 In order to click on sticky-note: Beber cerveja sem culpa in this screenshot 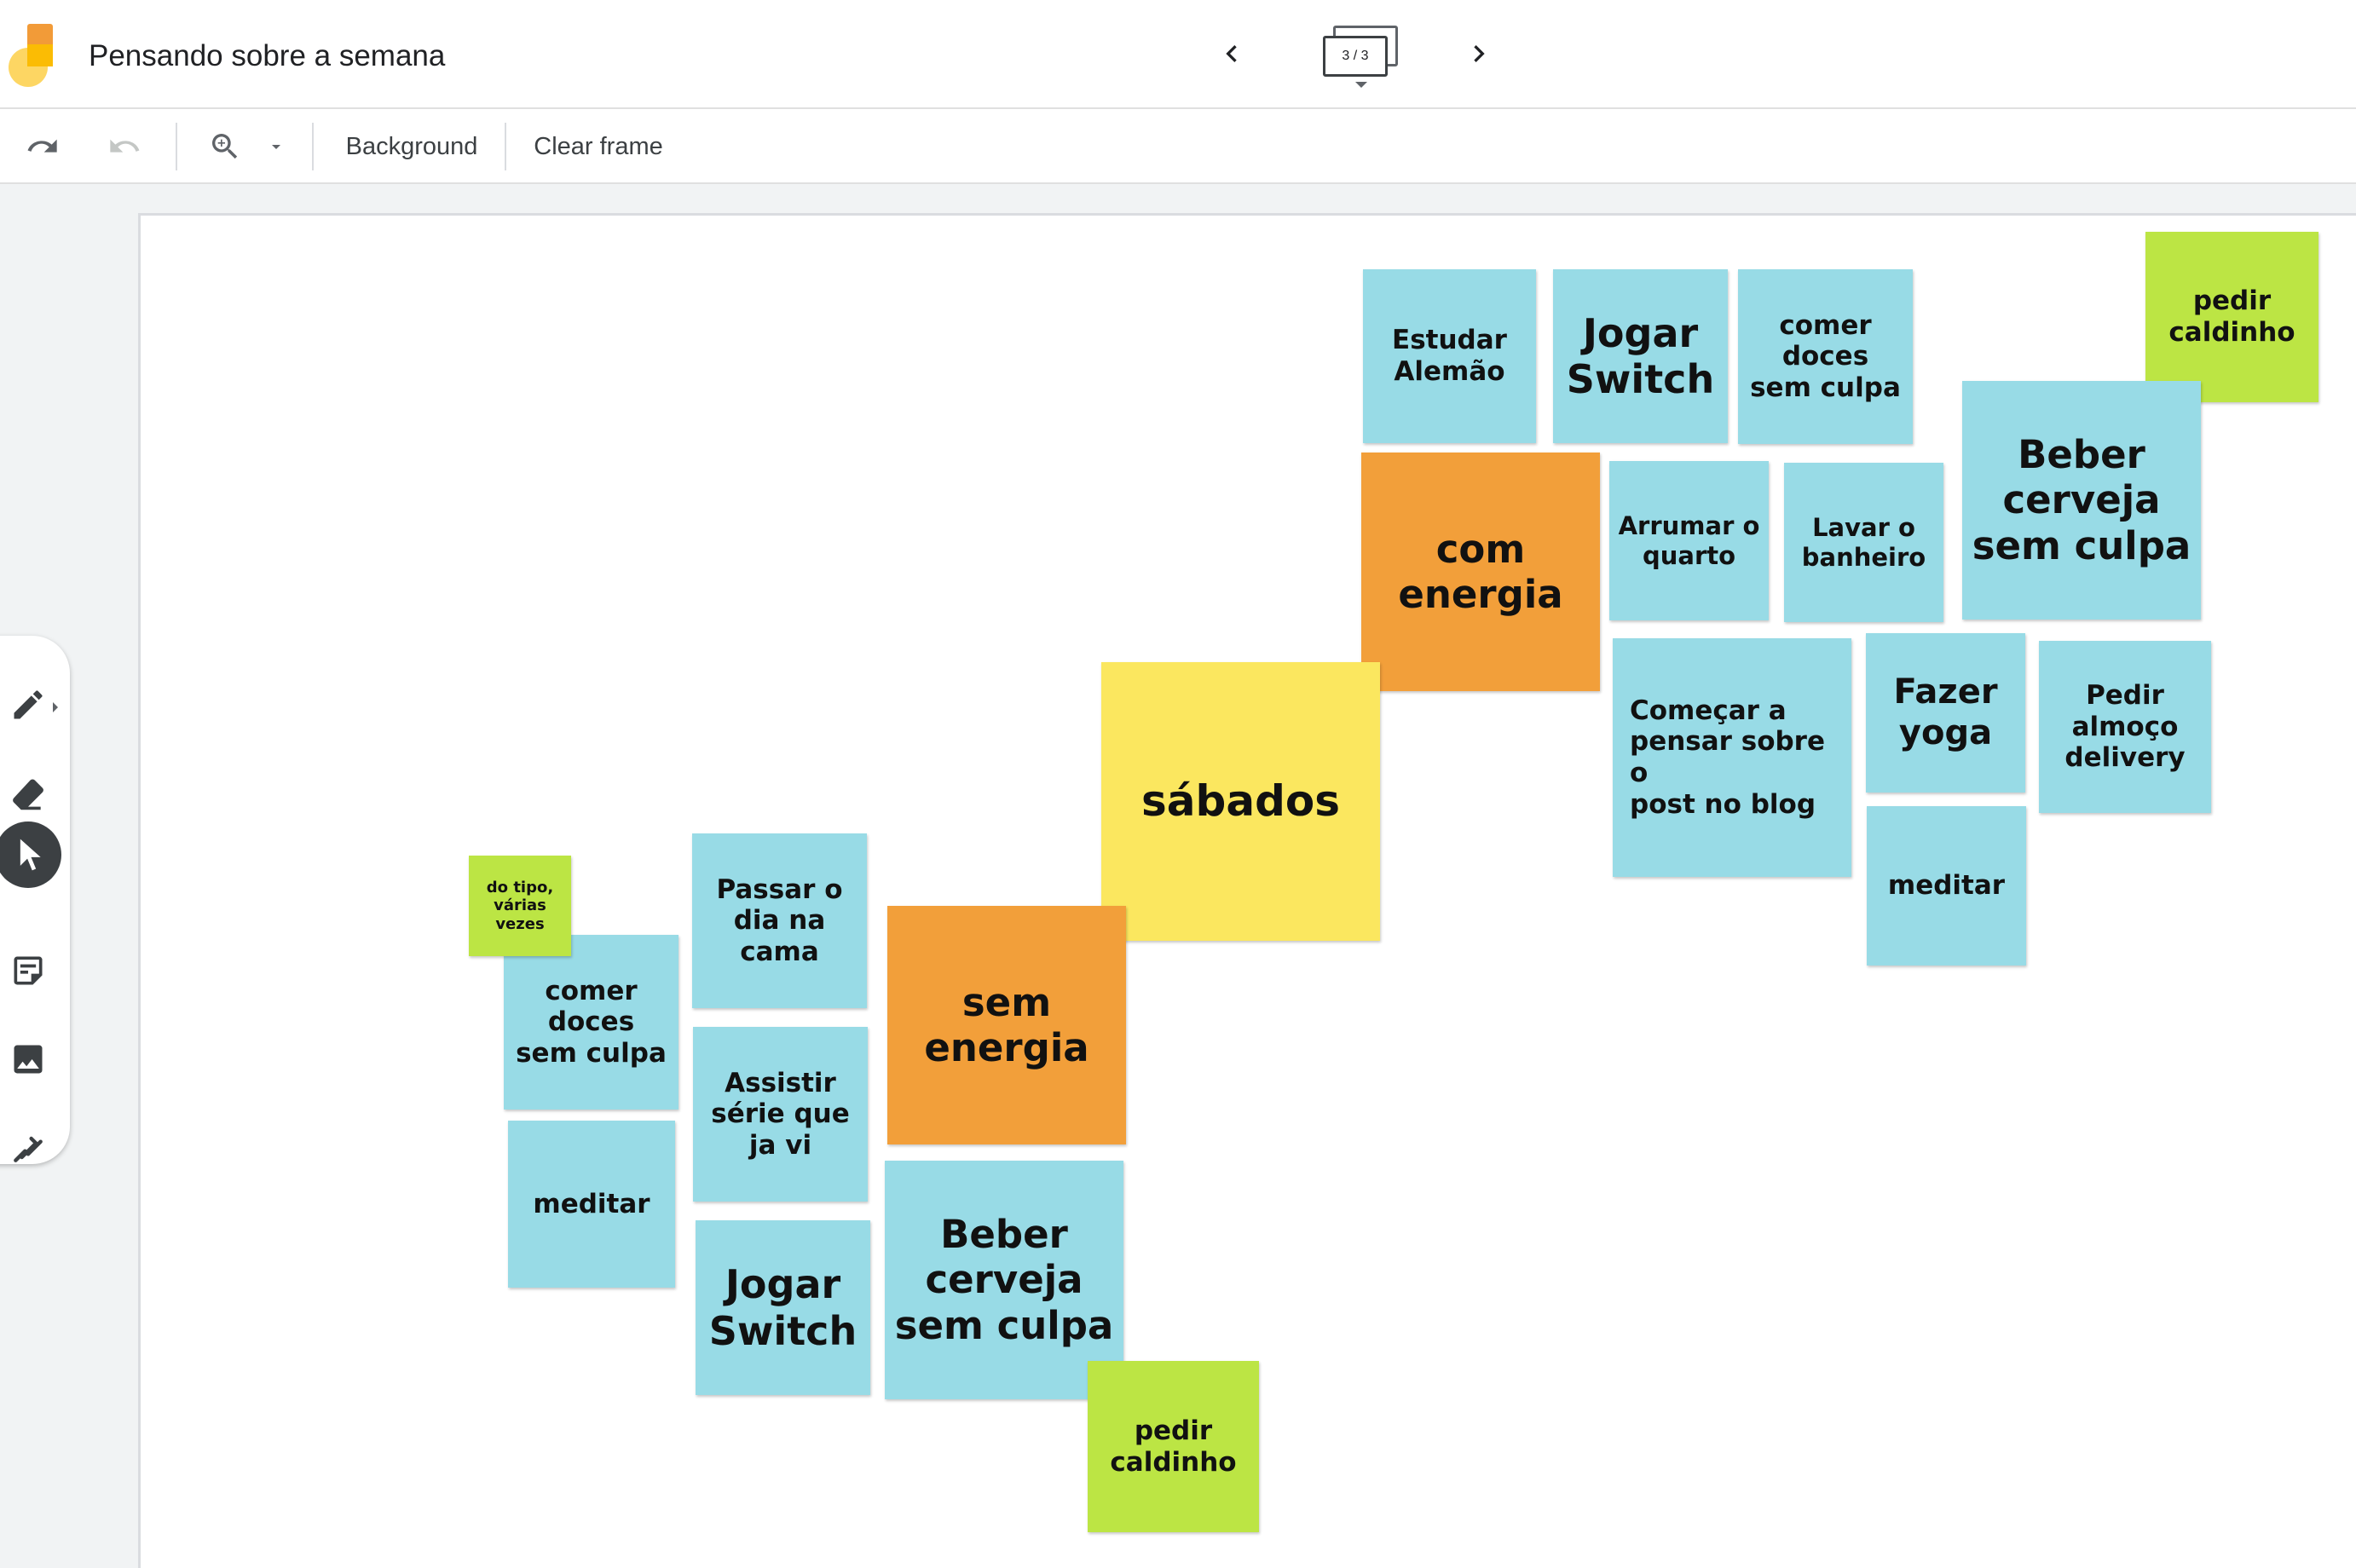, I will do `click(2082, 501)`.